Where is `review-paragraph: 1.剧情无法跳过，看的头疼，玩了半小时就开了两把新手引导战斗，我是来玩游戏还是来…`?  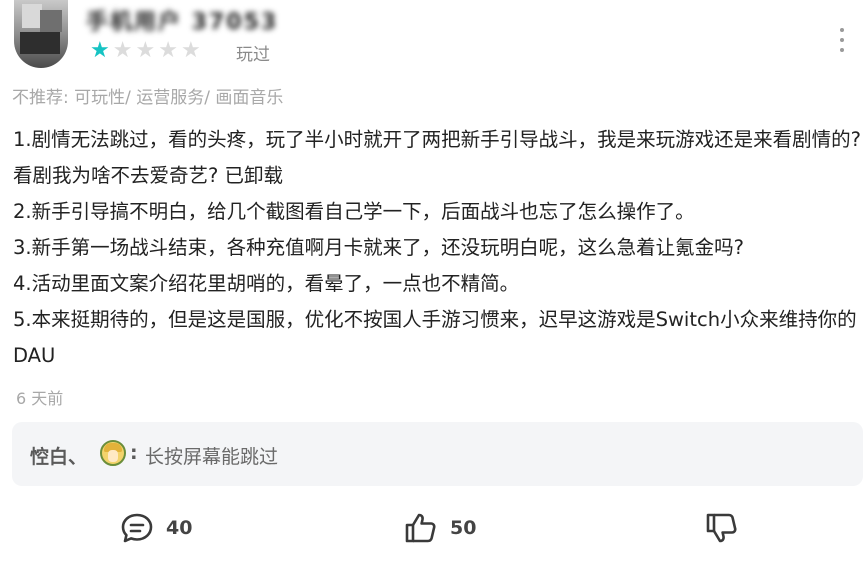 review-paragraph: 1.剧情无法跳过，看的头疼，玩了半小时就开了两把新手引导战斗，我是来玩游戏还是来… is located at coordinates (437, 157).